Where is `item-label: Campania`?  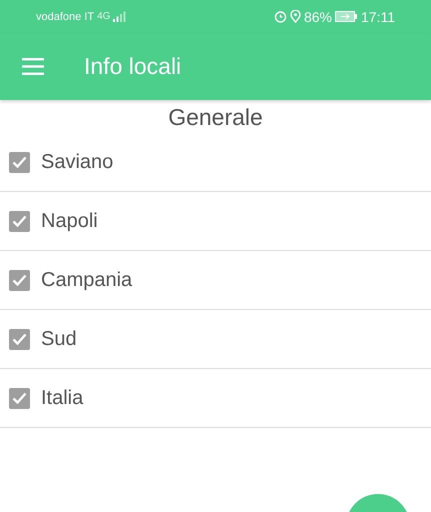
item-label: Campania is located at coordinates (86, 280).